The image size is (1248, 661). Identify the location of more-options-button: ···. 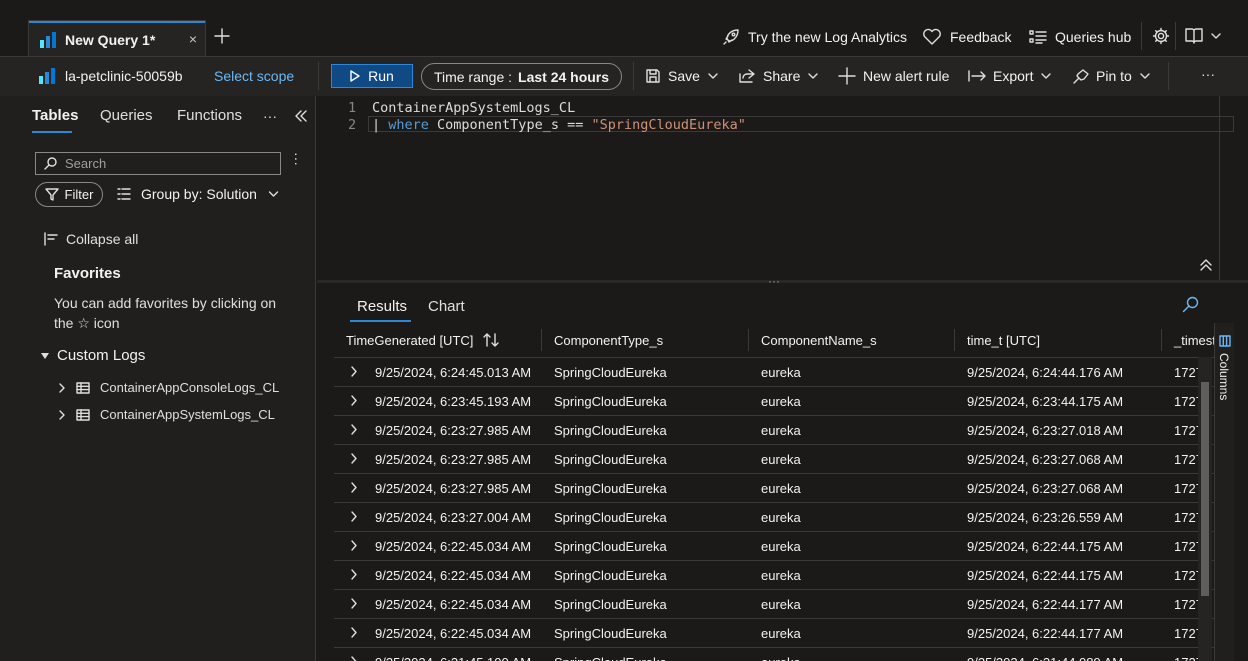
(1208, 74).